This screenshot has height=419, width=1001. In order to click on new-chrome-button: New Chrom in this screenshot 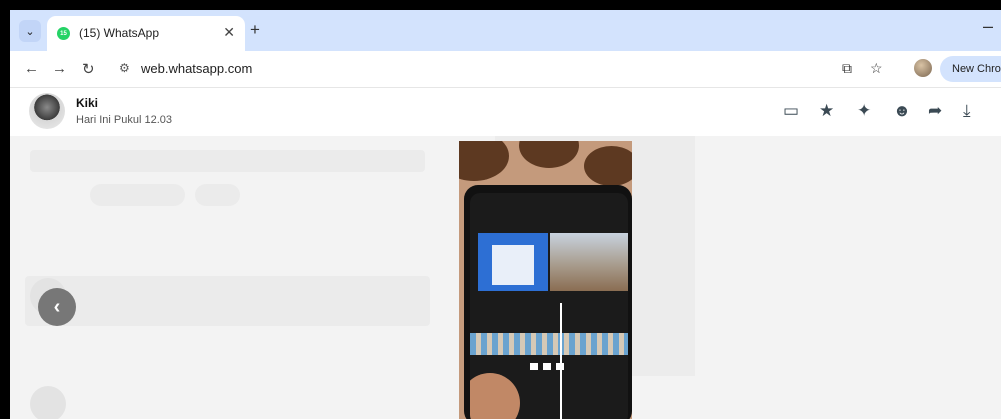, I will do `click(970, 69)`.